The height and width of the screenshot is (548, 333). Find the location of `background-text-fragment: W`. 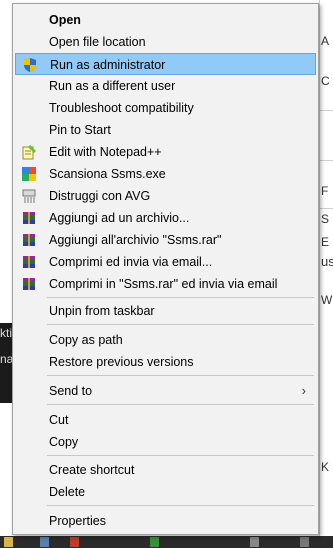

background-text-fragment: W is located at coordinates (327, 300).